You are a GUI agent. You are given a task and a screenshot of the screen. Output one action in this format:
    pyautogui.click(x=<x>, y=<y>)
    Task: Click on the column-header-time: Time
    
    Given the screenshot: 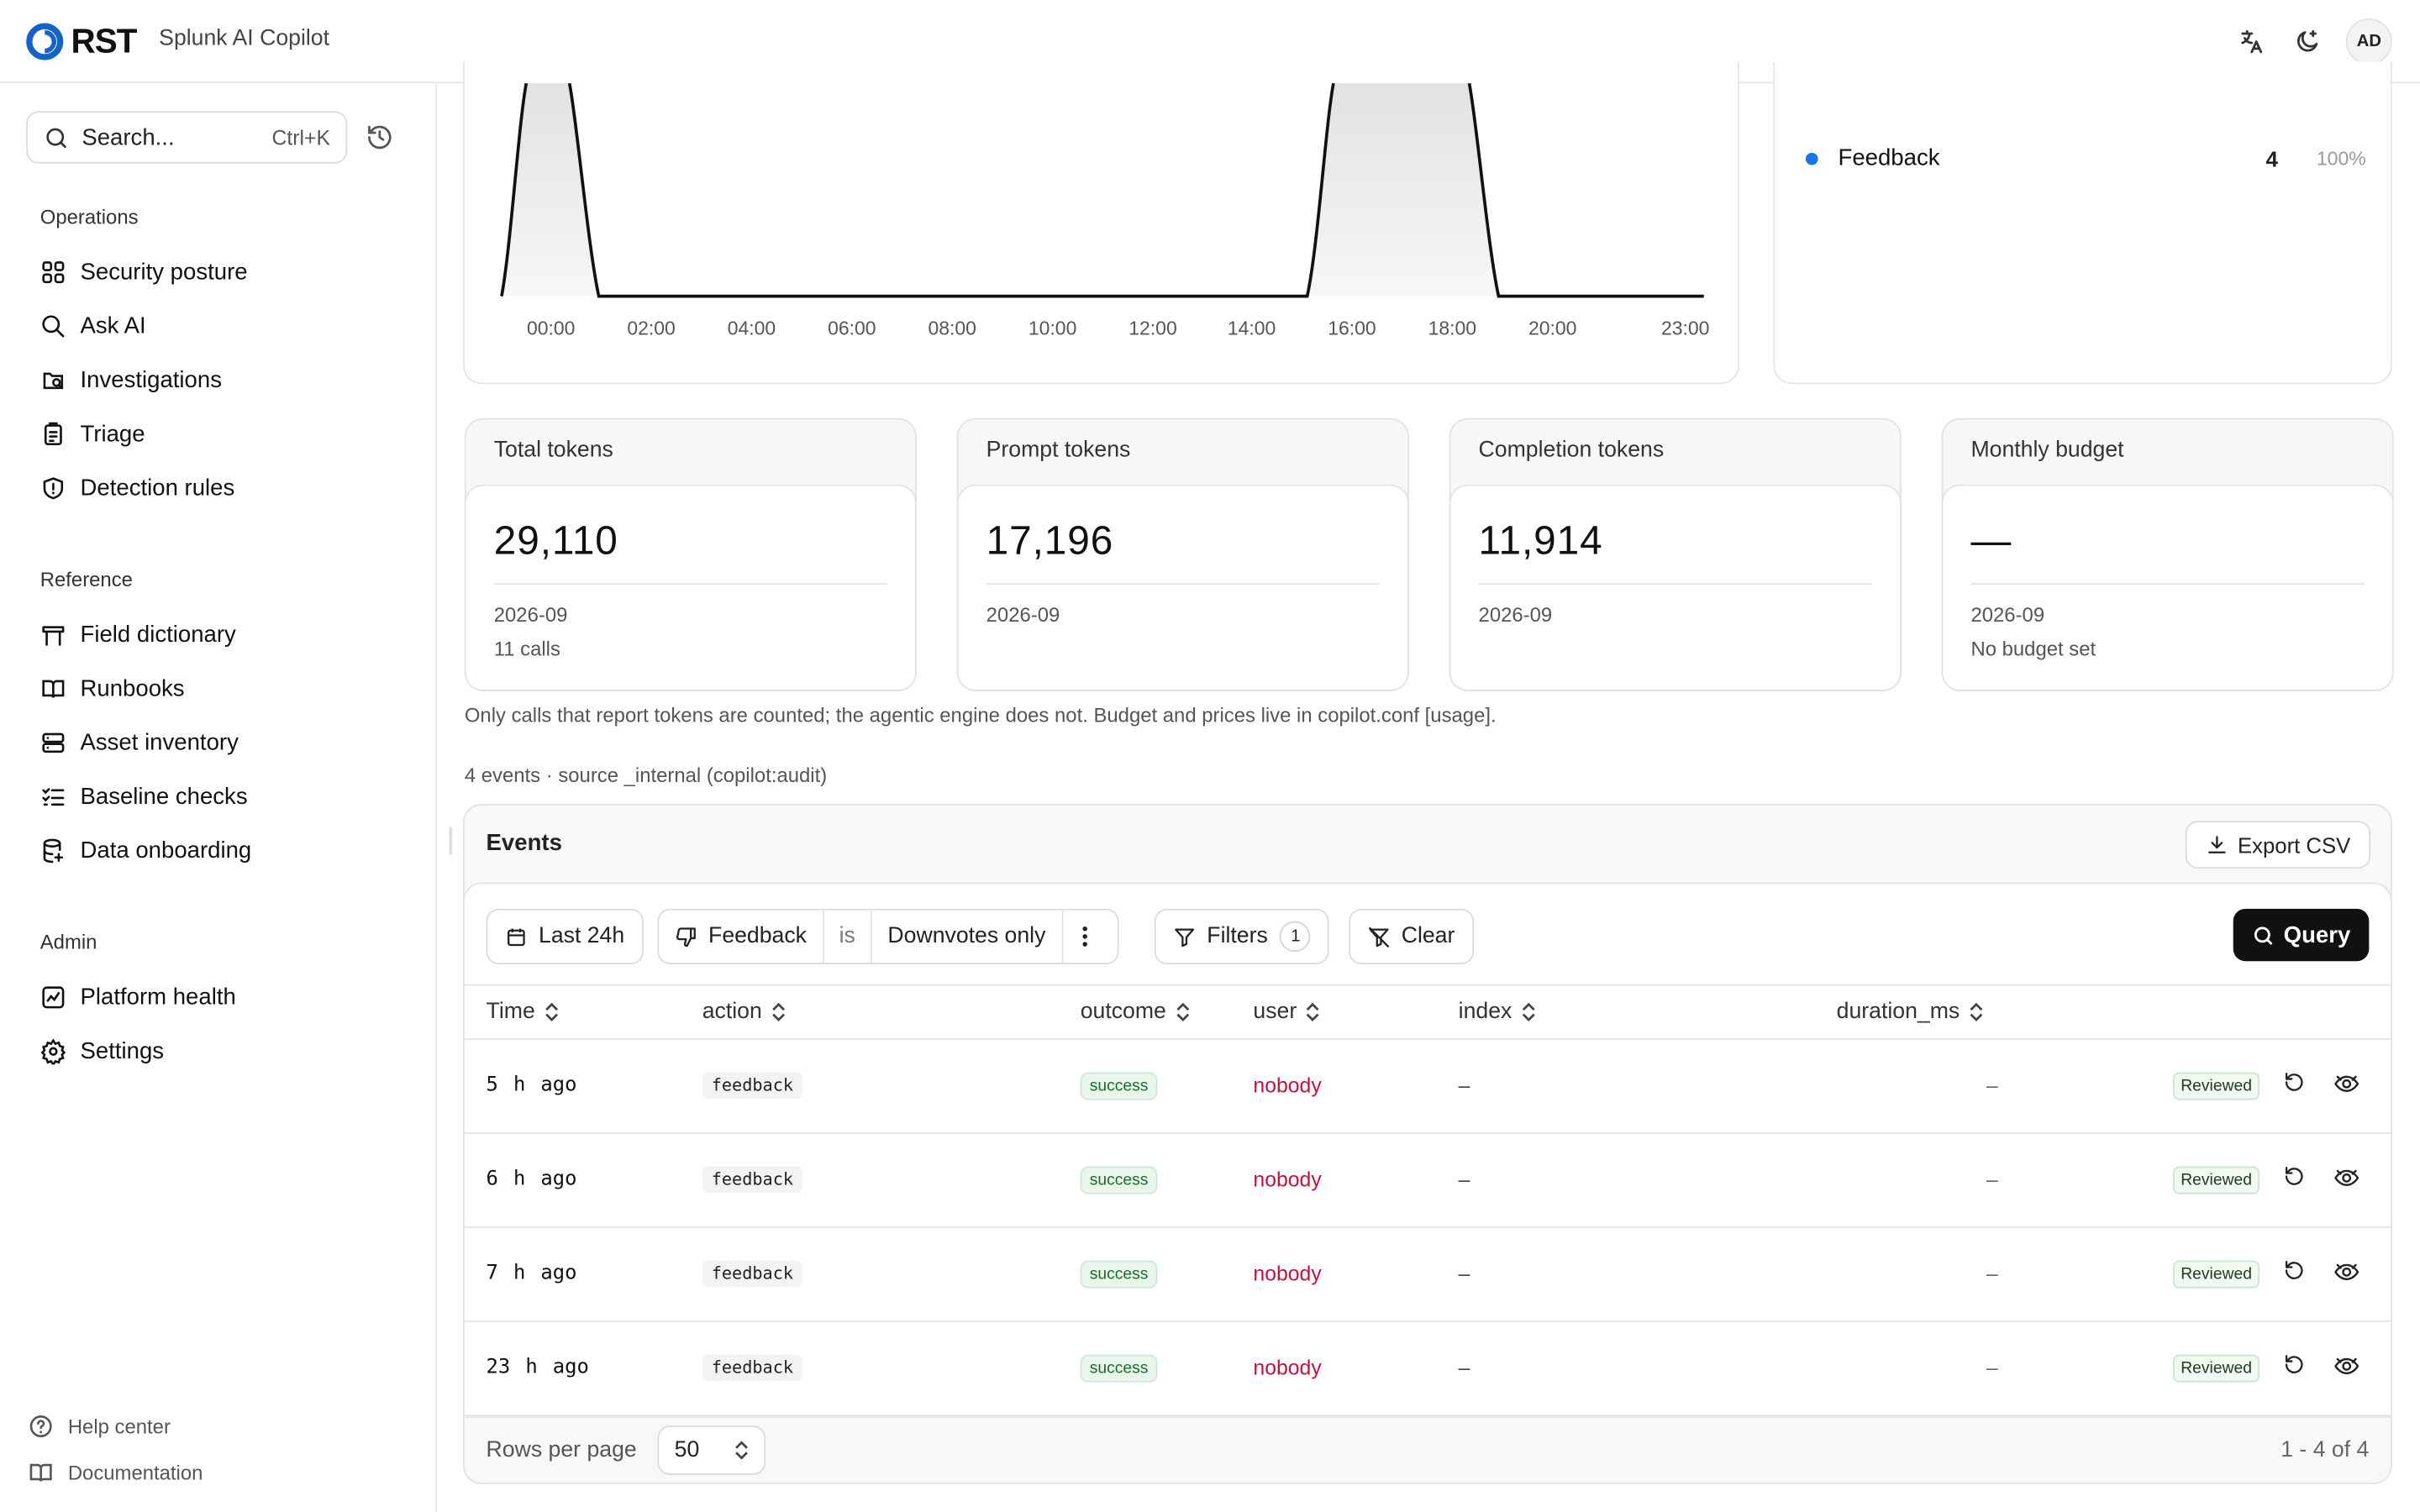 What is the action you would take?
    pyautogui.click(x=523, y=1012)
    